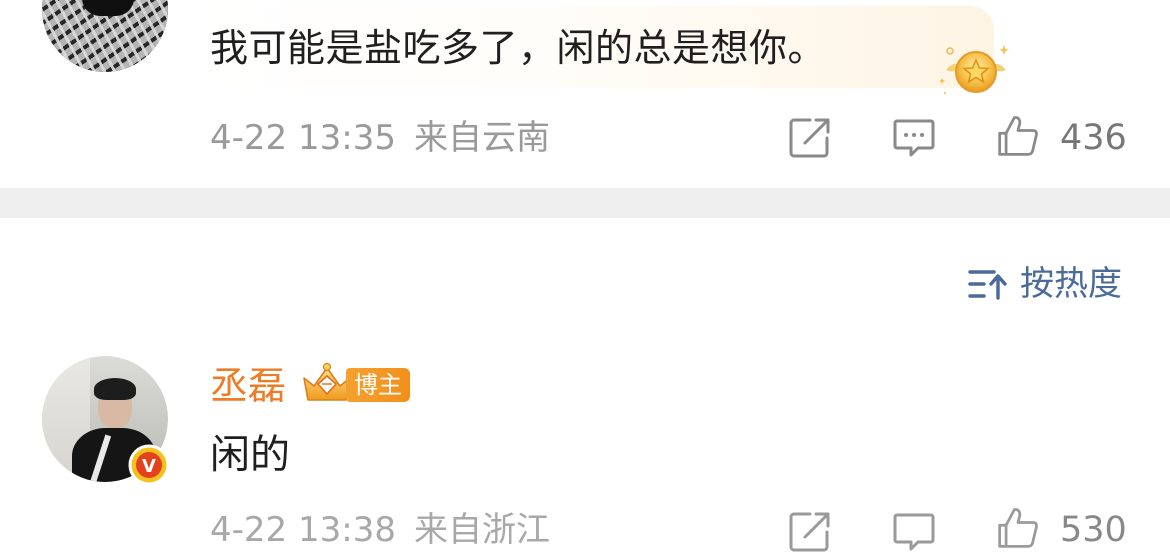 The image size is (1170, 554). I want to click on verified-badge-icon: V, so click(149, 465).